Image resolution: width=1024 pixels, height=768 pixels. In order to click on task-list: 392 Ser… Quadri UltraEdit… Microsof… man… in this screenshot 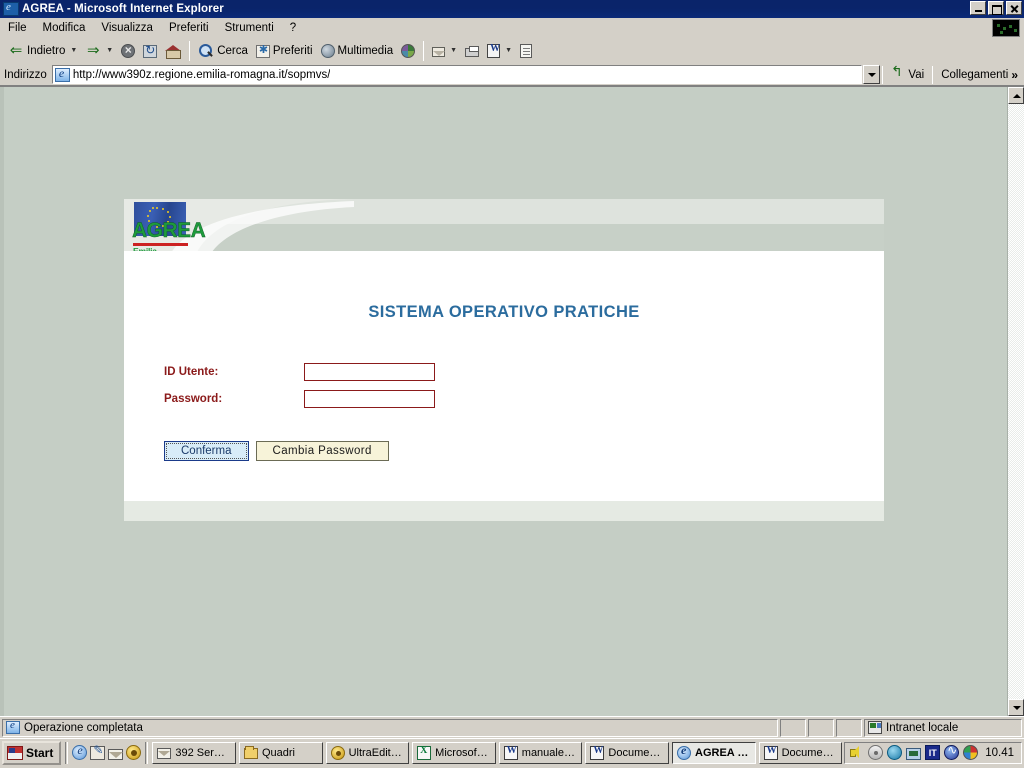, I will do `click(497, 752)`.